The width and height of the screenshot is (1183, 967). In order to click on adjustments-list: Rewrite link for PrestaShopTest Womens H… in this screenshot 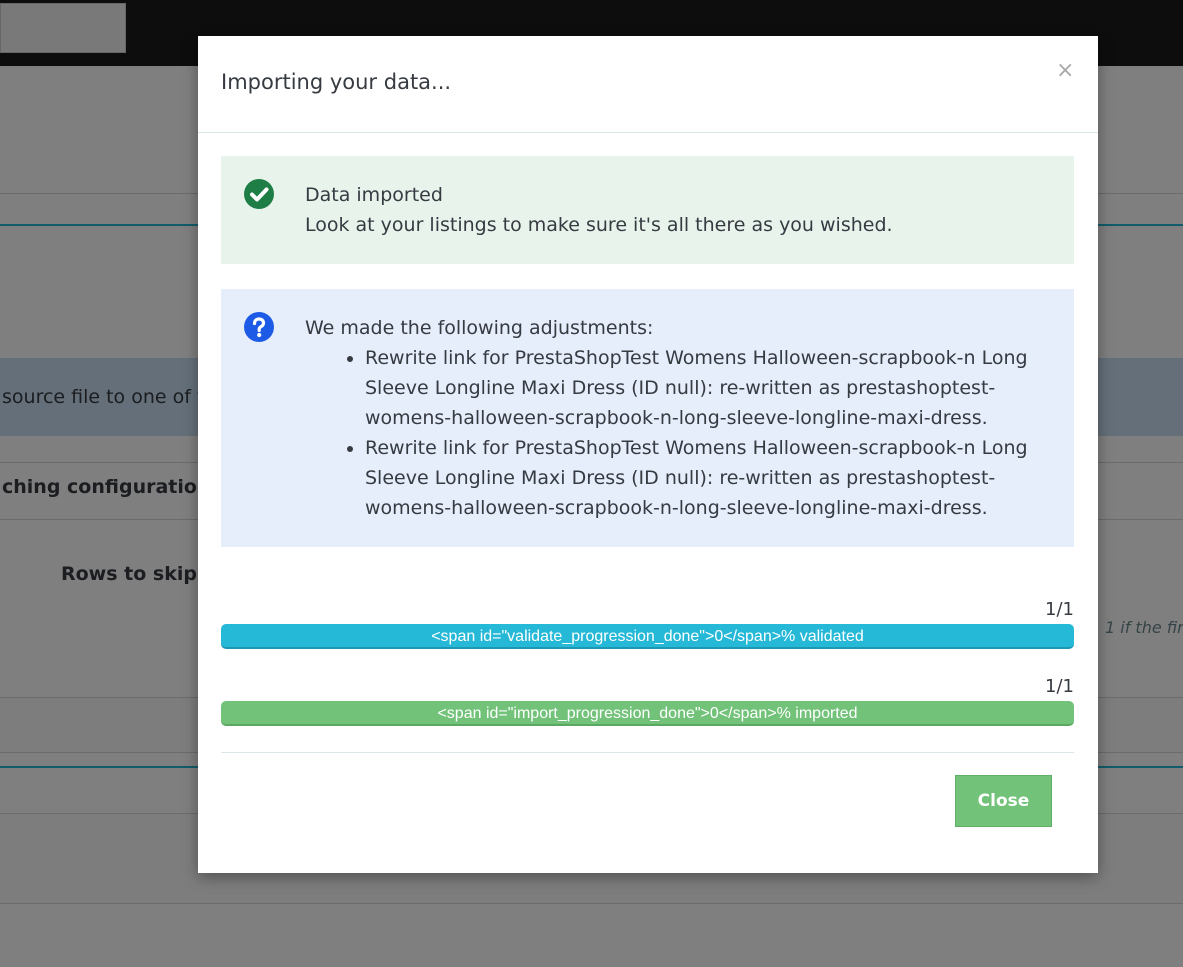, I will do `click(675, 433)`.